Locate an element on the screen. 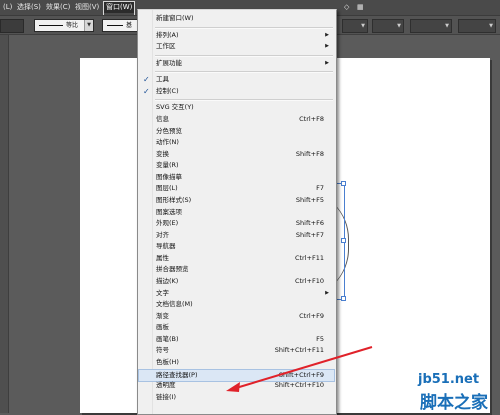  document-setup-control: ▼ is located at coordinates (431, 26).